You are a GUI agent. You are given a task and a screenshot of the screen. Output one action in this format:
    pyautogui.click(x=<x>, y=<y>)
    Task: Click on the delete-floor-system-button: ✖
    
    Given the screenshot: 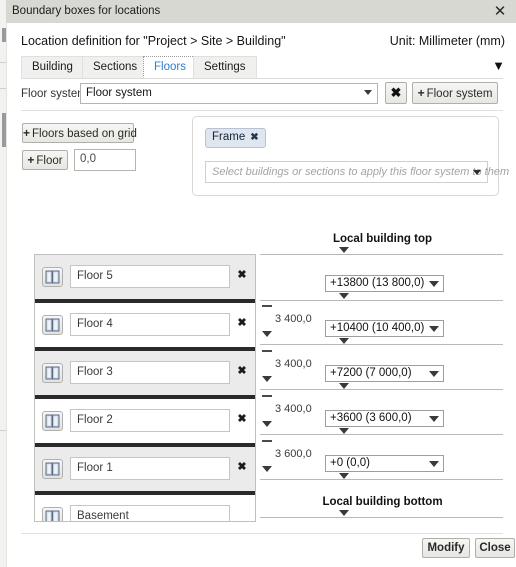 What is the action you would take?
    pyautogui.click(x=396, y=93)
    